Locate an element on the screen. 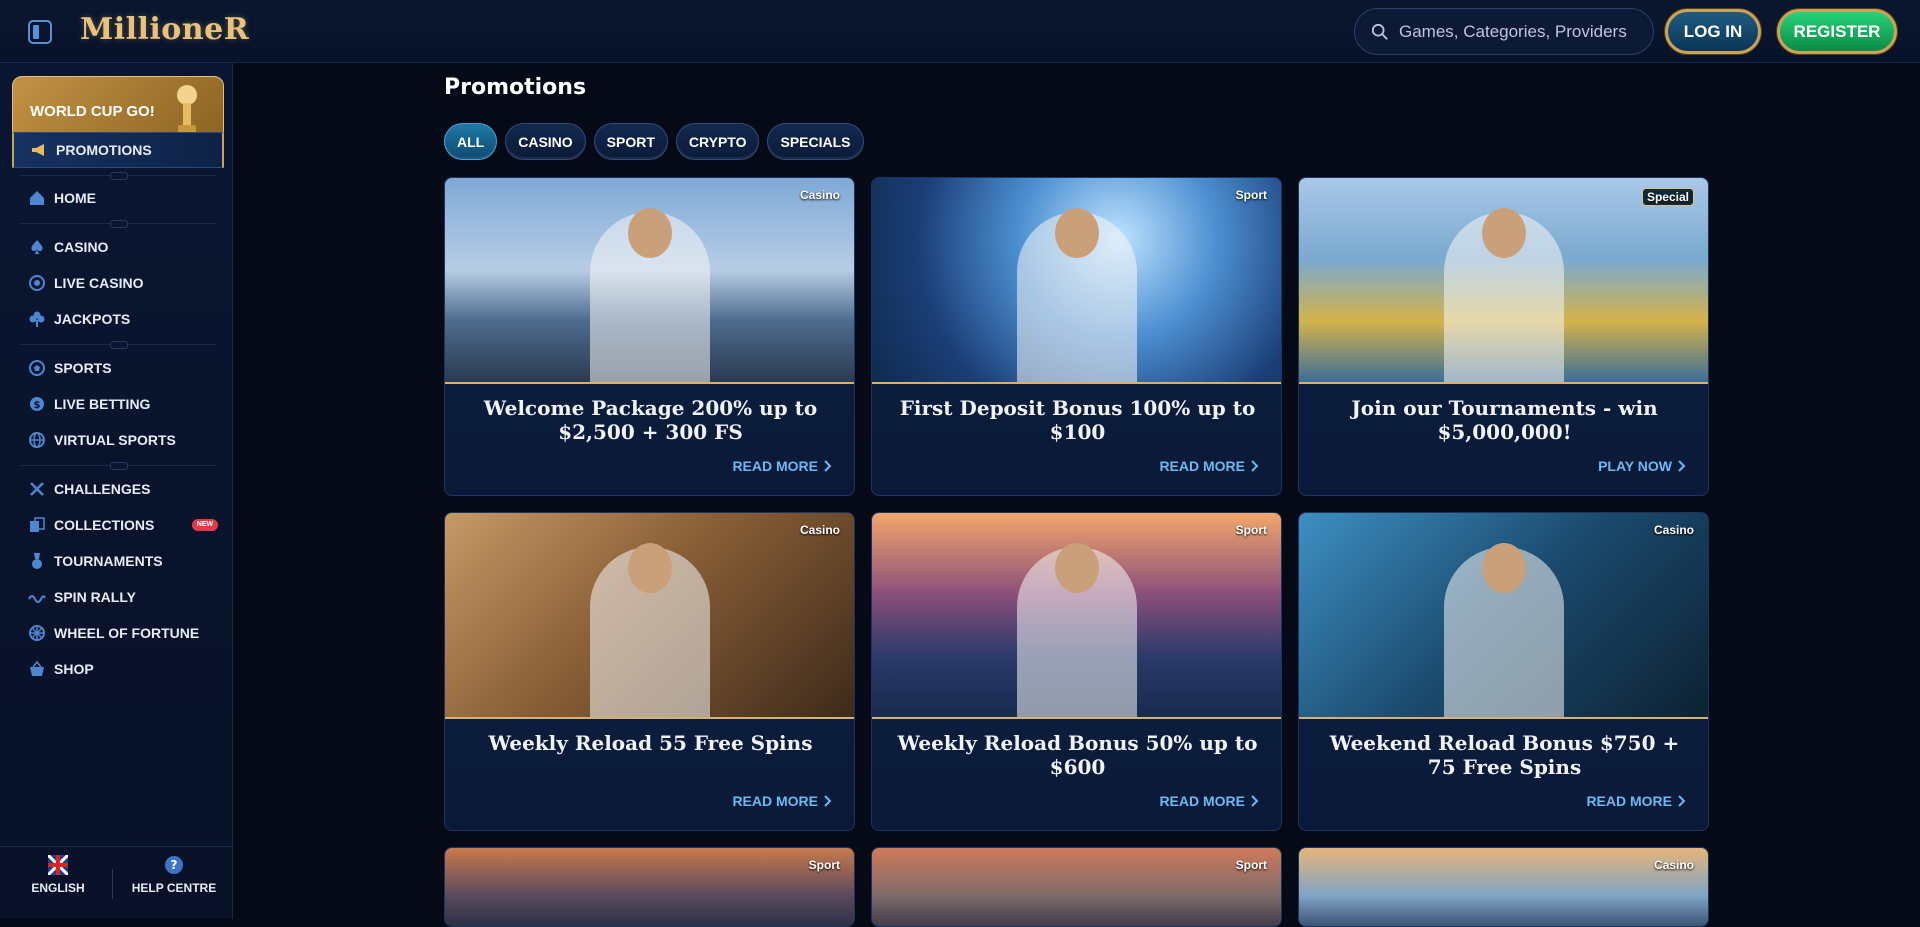 Image resolution: width=1920 pixels, height=927 pixels. sidebar-item-live-casino: LIVE CASINO is located at coordinates (118, 283).